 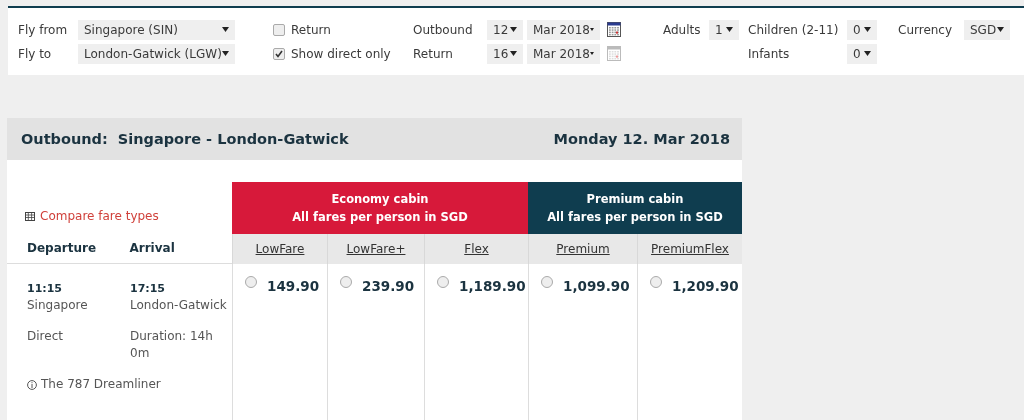 What do you see at coordinates (32, 384) in the screenshot?
I see `info-icon` at bounding box center [32, 384].